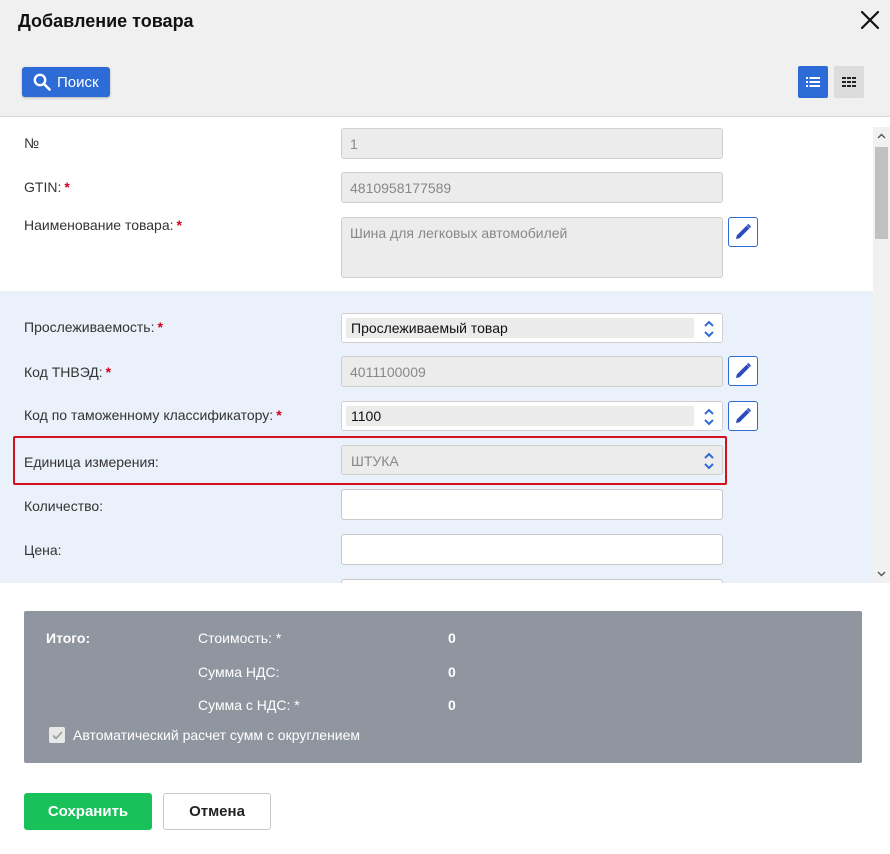 The height and width of the screenshot is (854, 890). What do you see at coordinates (532, 371) in the screenshot?
I see `tnved-field: 4011100009` at bounding box center [532, 371].